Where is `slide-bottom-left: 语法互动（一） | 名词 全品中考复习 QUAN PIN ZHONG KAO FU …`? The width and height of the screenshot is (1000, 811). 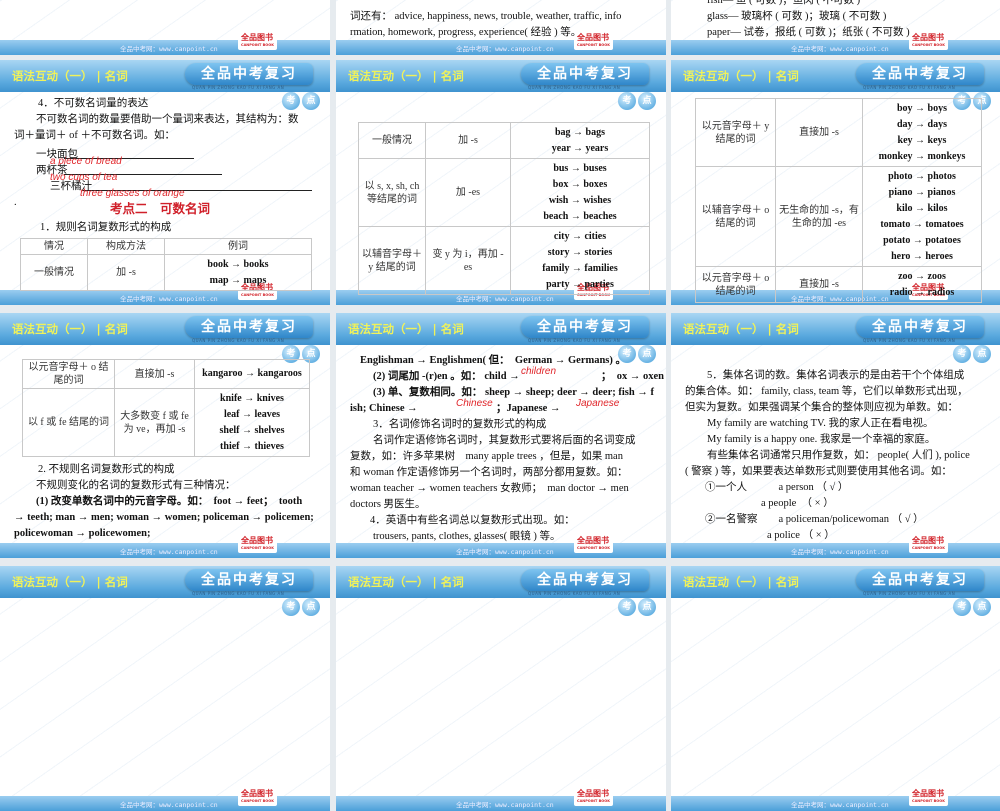 slide-bottom-left: 语法互动（一） | 名词 全品中考复习 QUAN PIN ZHONG KAO FU … is located at coordinates (165, 688).